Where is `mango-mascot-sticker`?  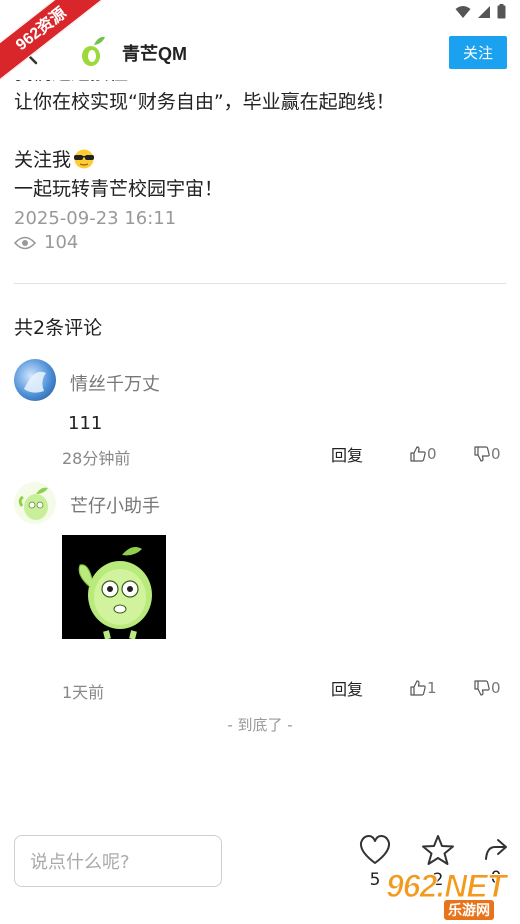
mango-mascot-sticker is located at coordinates (114, 587).